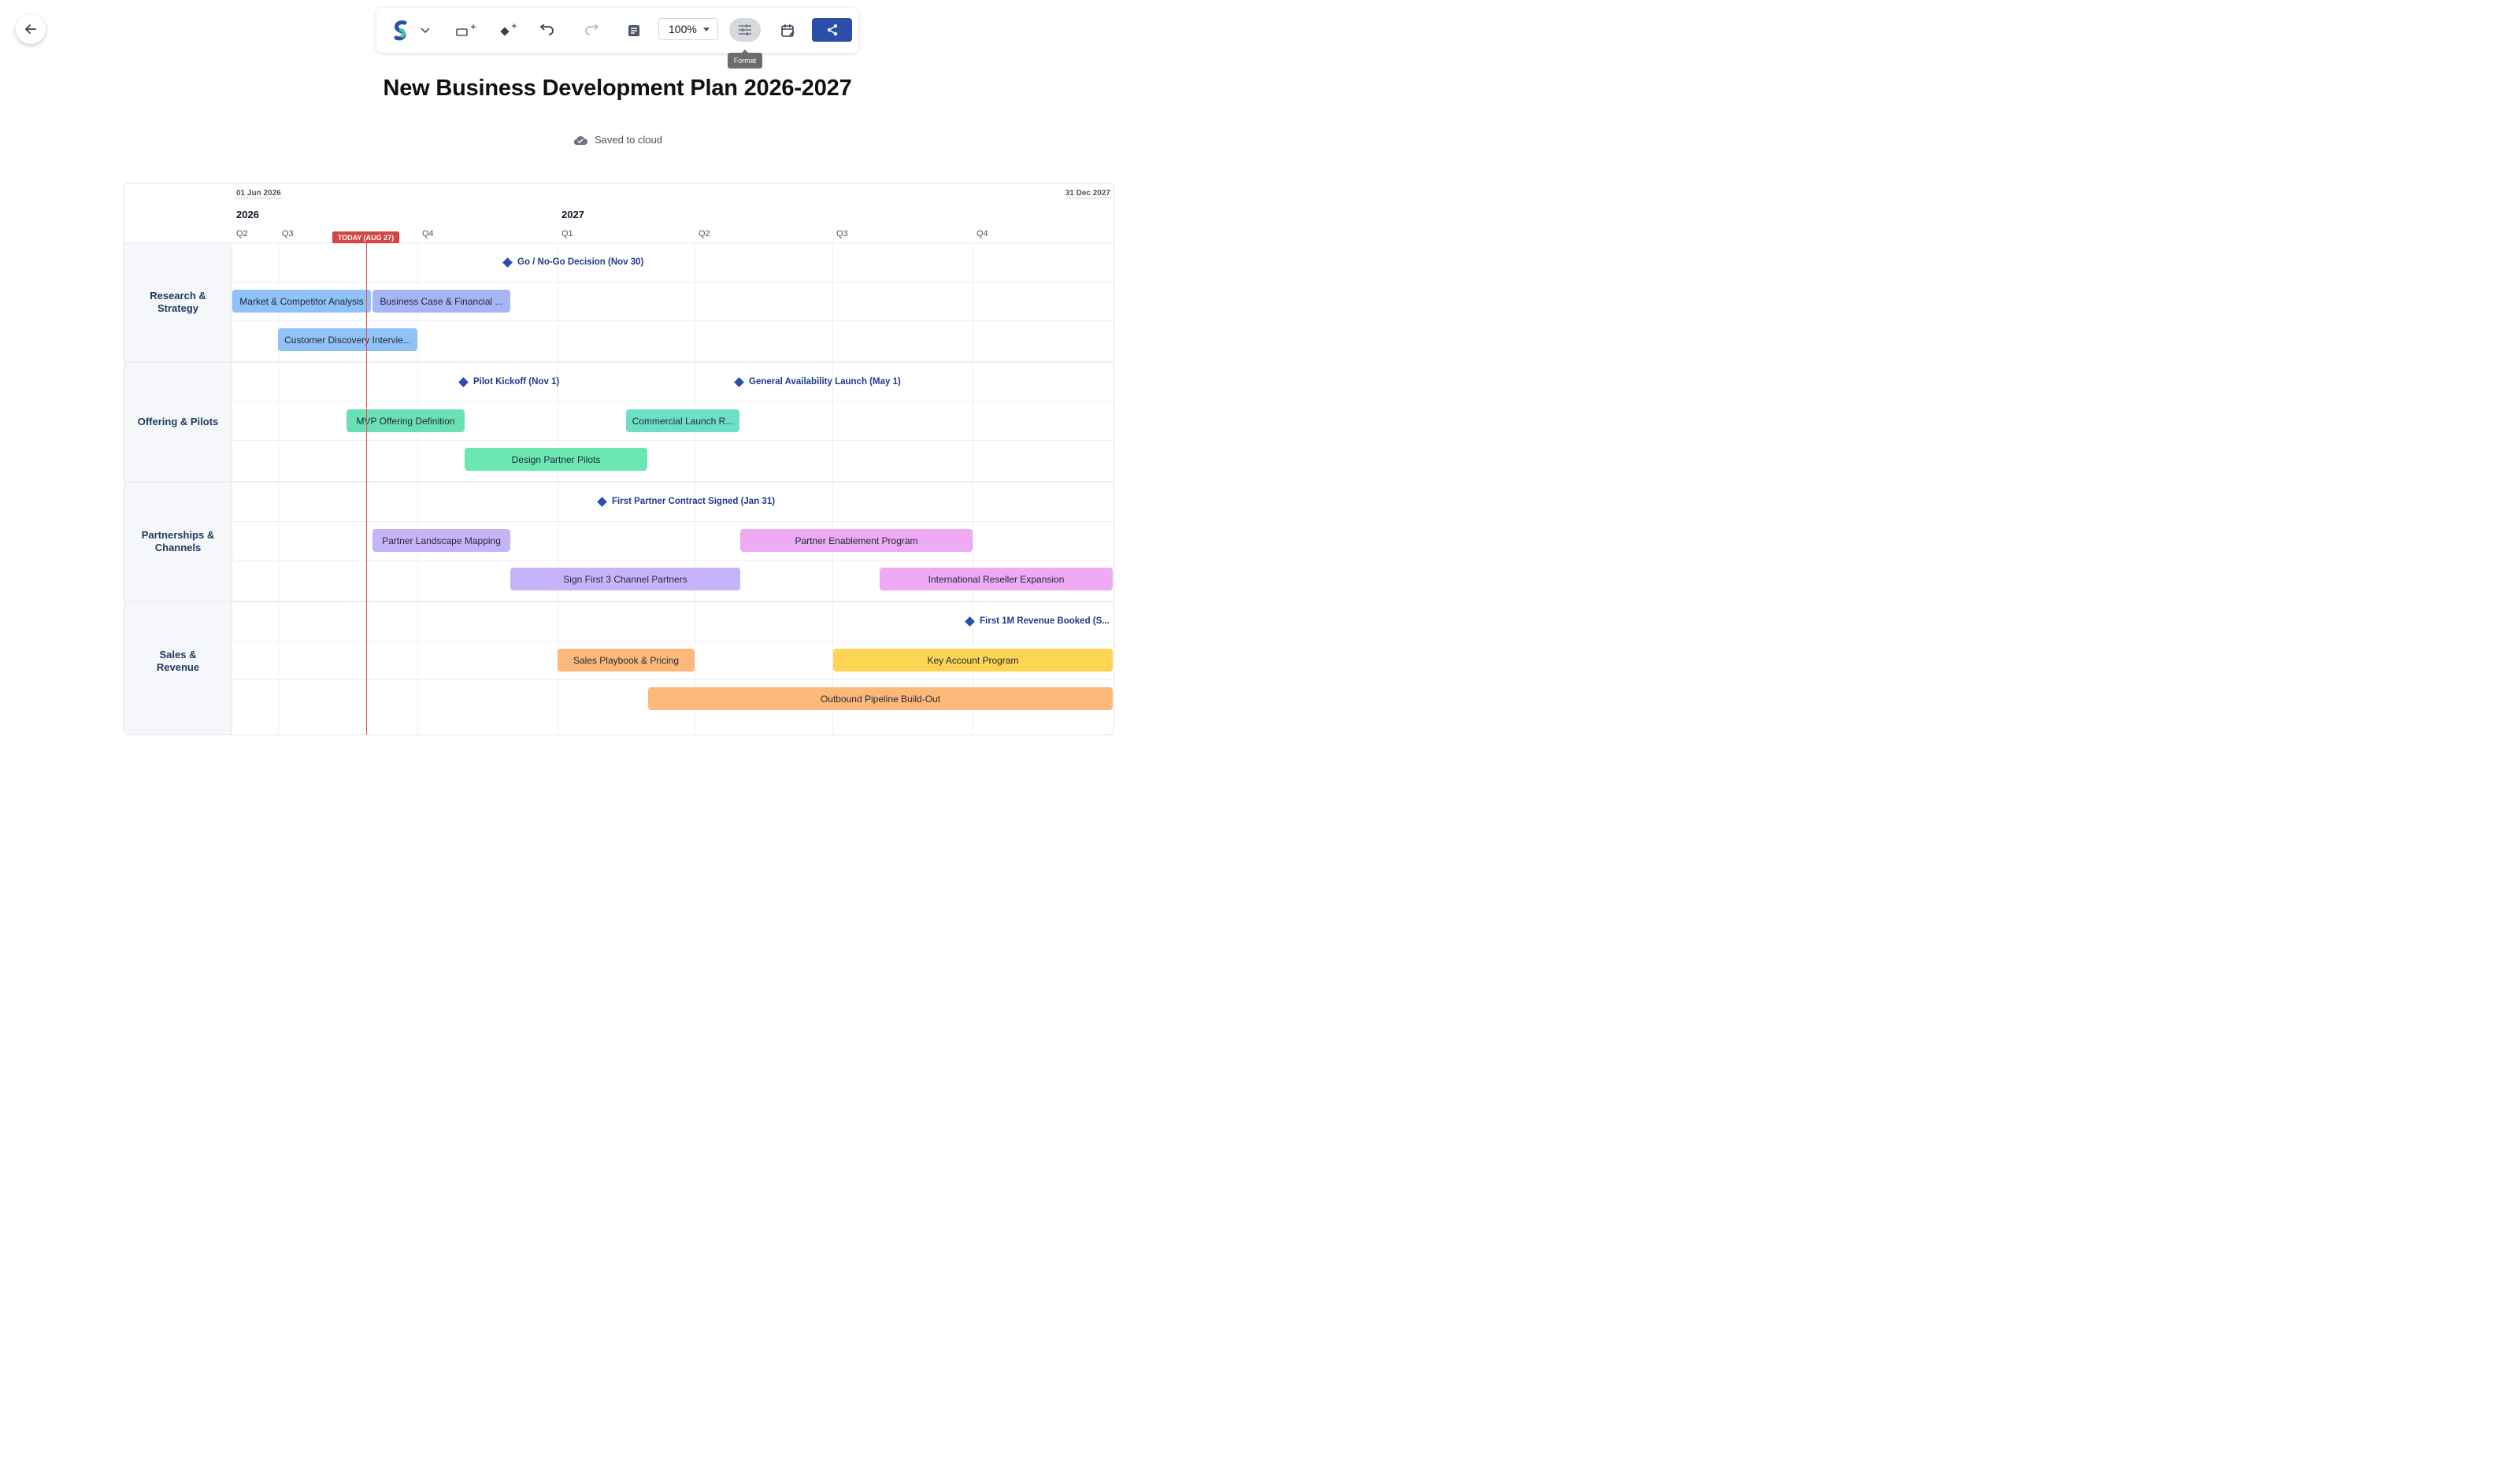 The width and height of the screenshot is (2520, 1480). What do you see at coordinates (973, 660) in the screenshot?
I see `task-bar: Key Account Program` at bounding box center [973, 660].